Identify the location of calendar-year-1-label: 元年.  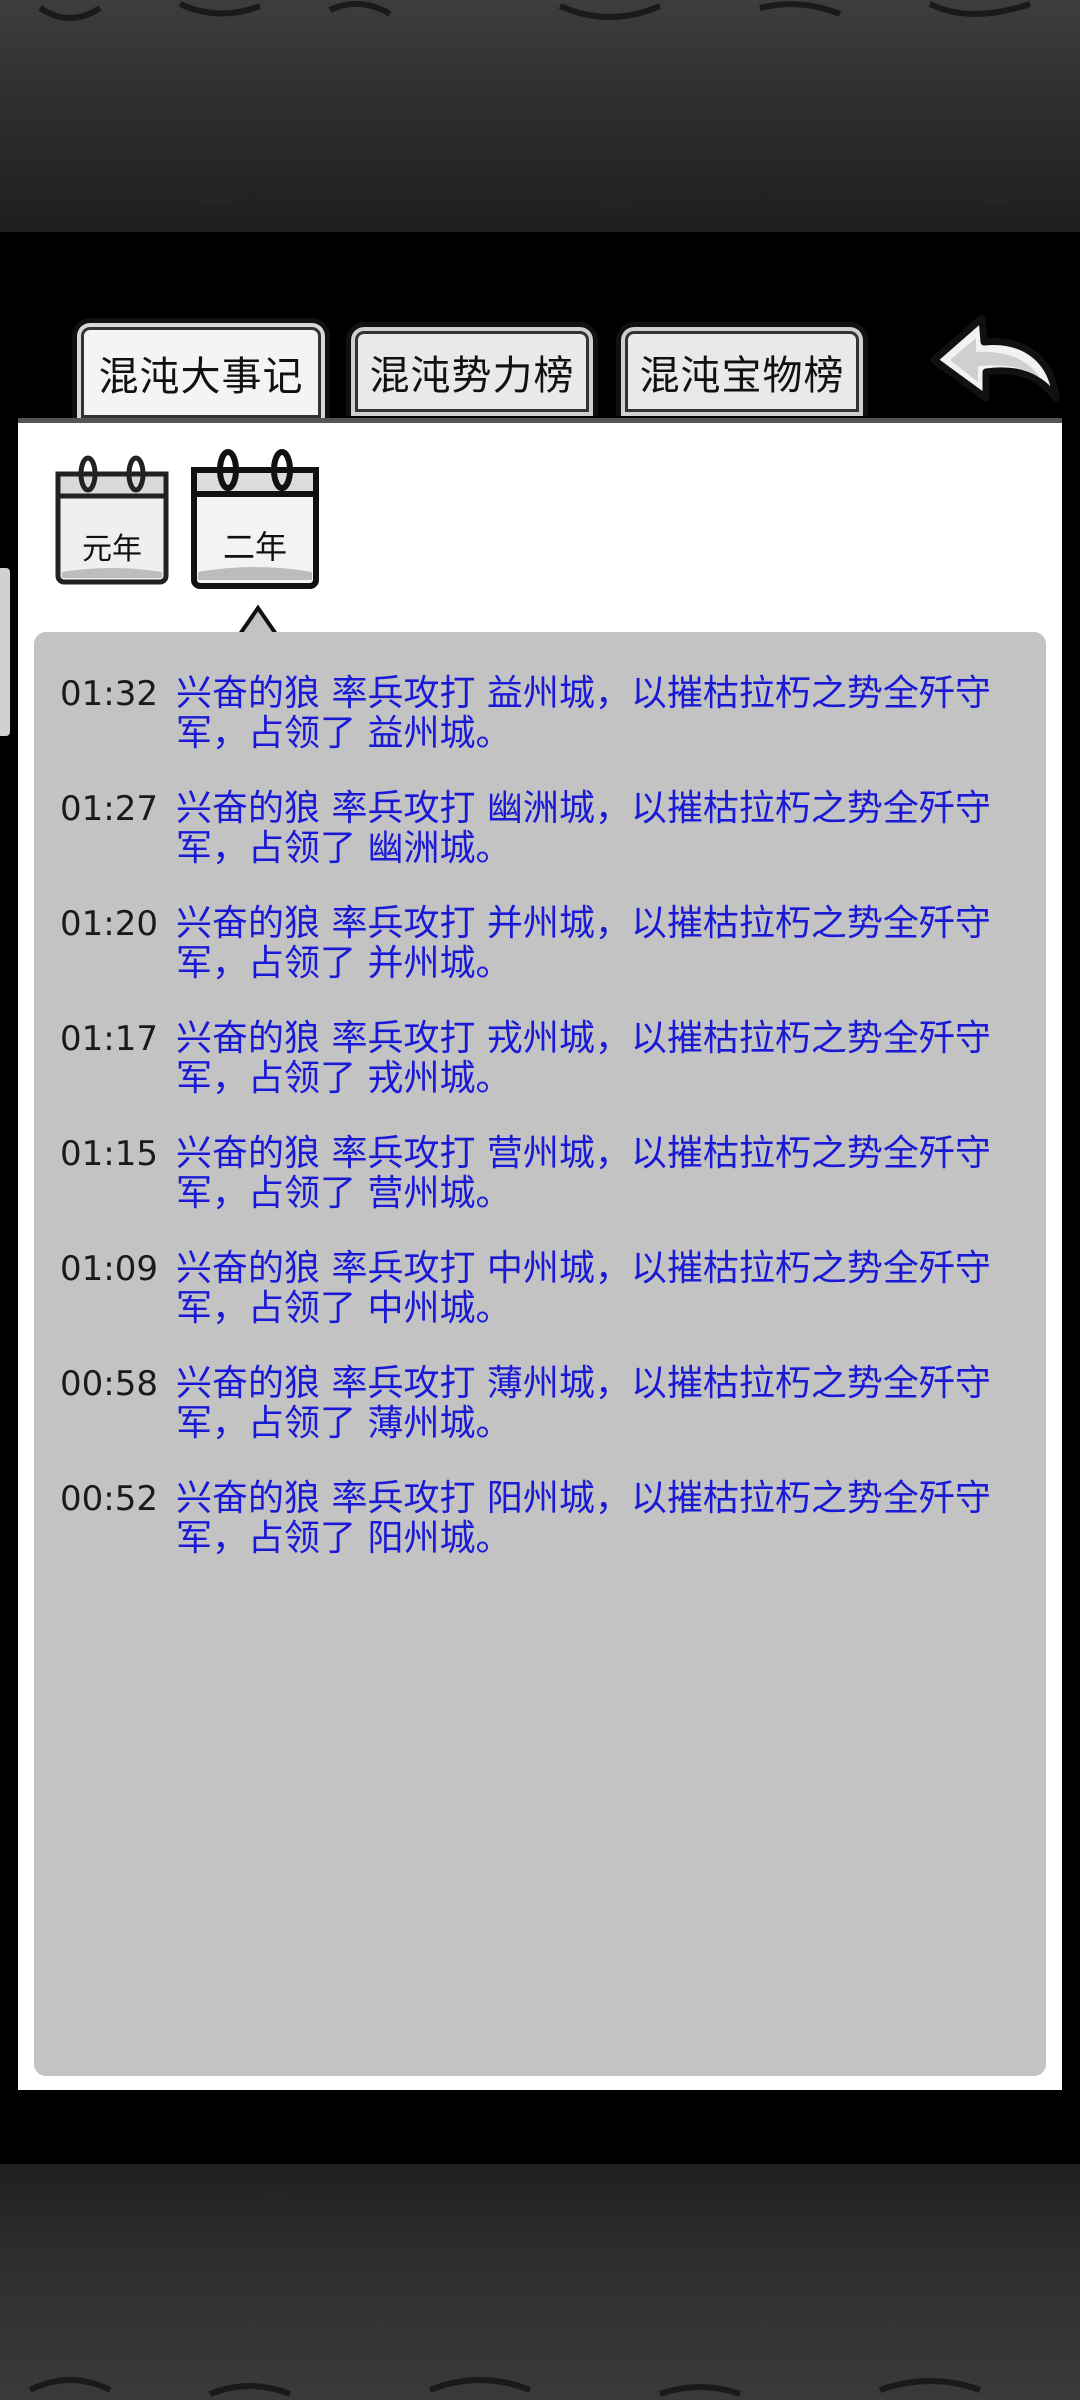
(112, 549).